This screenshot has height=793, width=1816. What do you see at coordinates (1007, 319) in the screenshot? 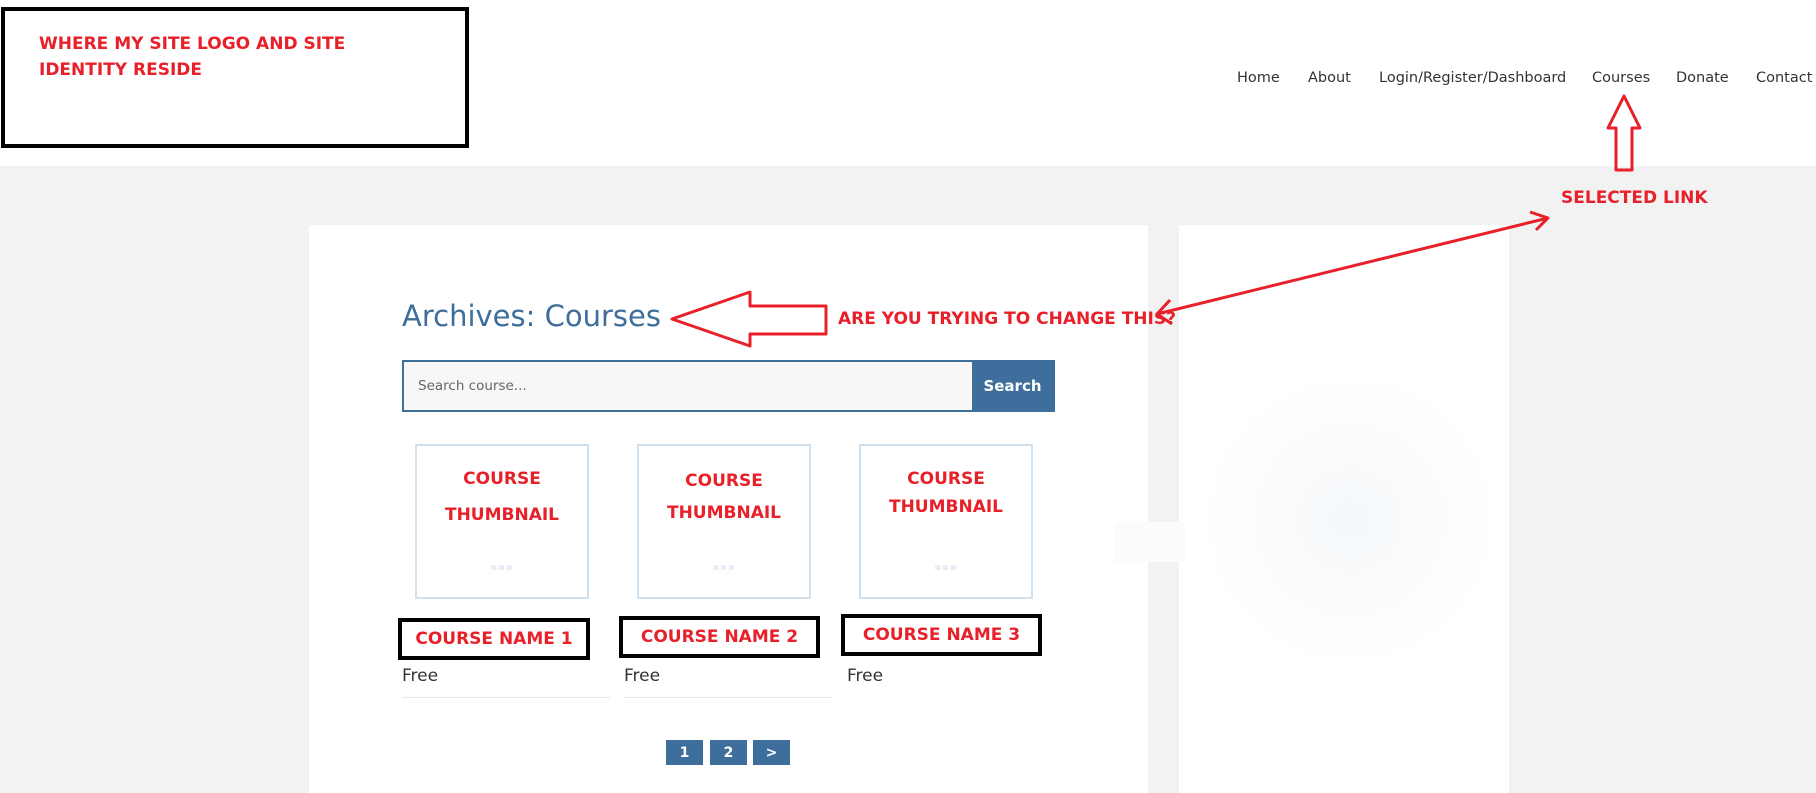
I see `change-question-annotation: ARE YOU TRYING TO CHANGE THIS?` at bounding box center [1007, 319].